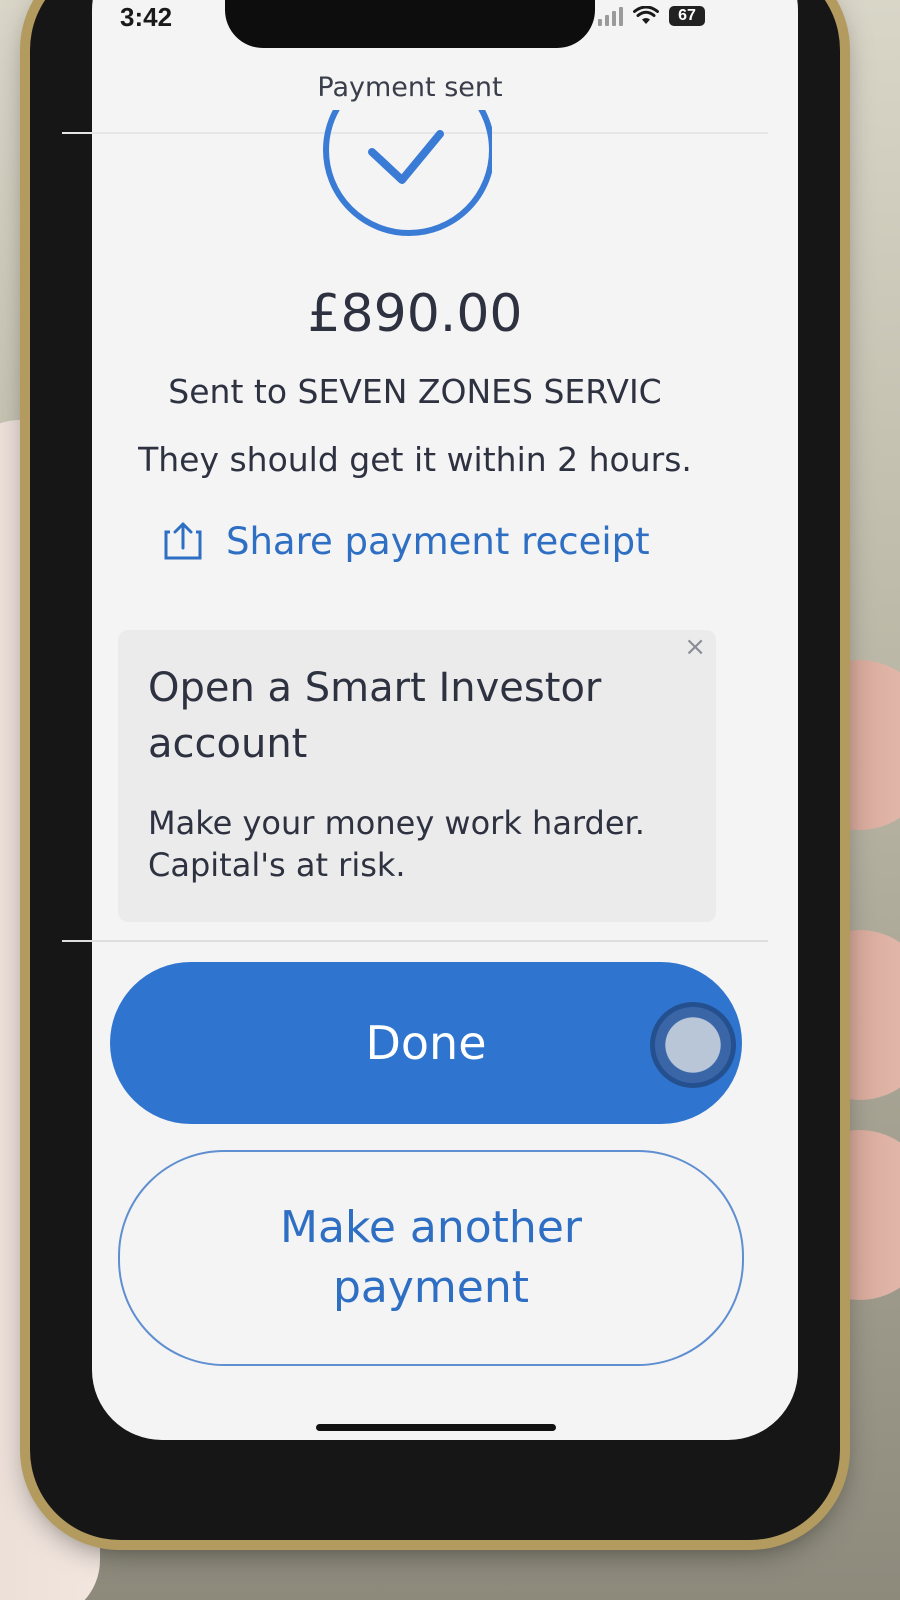 The width and height of the screenshot is (900, 1600). Describe the element at coordinates (407, 175) in the screenshot. I see `checkmark-circle-icon` at that location.